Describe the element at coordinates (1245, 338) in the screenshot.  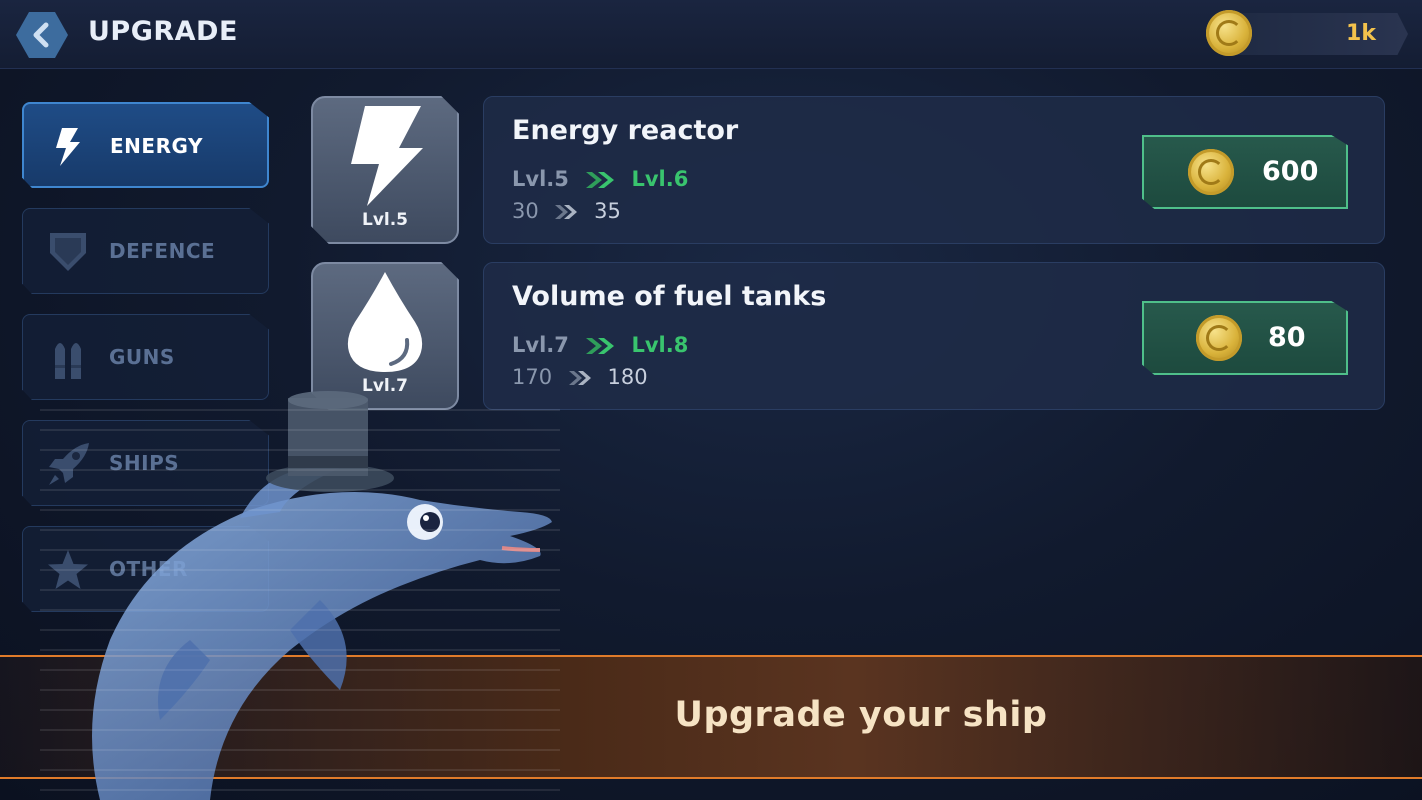
I see `buy-upgrade-button: 80` at that location.